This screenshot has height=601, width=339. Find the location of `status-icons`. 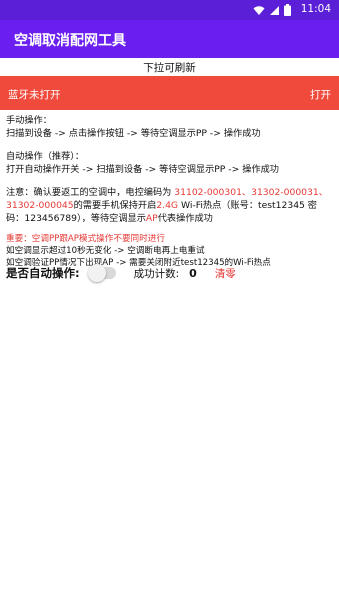

status-icons is located at coordinates (272, 10).